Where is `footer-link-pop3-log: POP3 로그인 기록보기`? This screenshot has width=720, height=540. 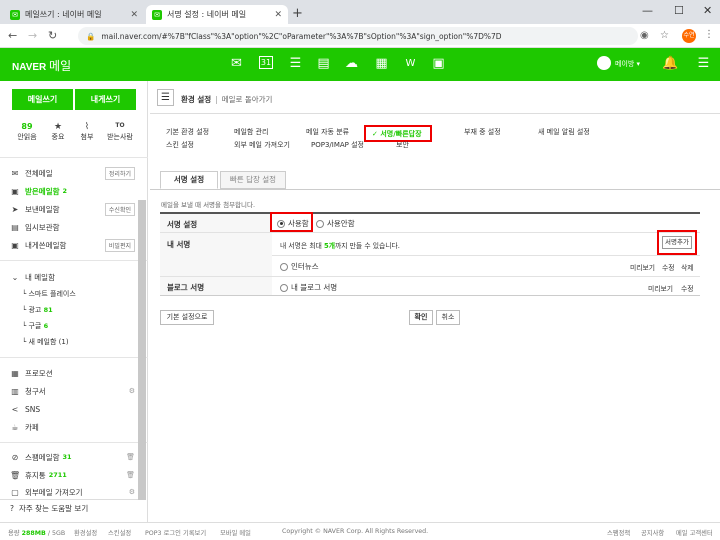 footer-link-pop3-log: POP3 로그인 기록보기 is located at coordinates (175, 532).